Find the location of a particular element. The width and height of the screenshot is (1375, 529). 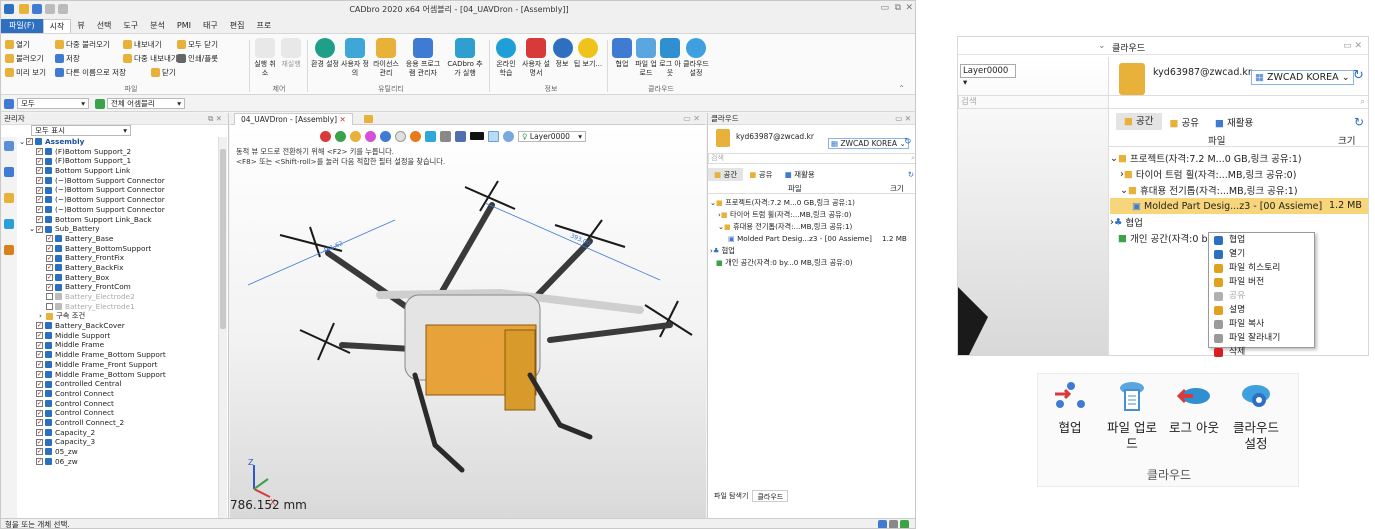

settings-icon is located at coordinates (904, 524).